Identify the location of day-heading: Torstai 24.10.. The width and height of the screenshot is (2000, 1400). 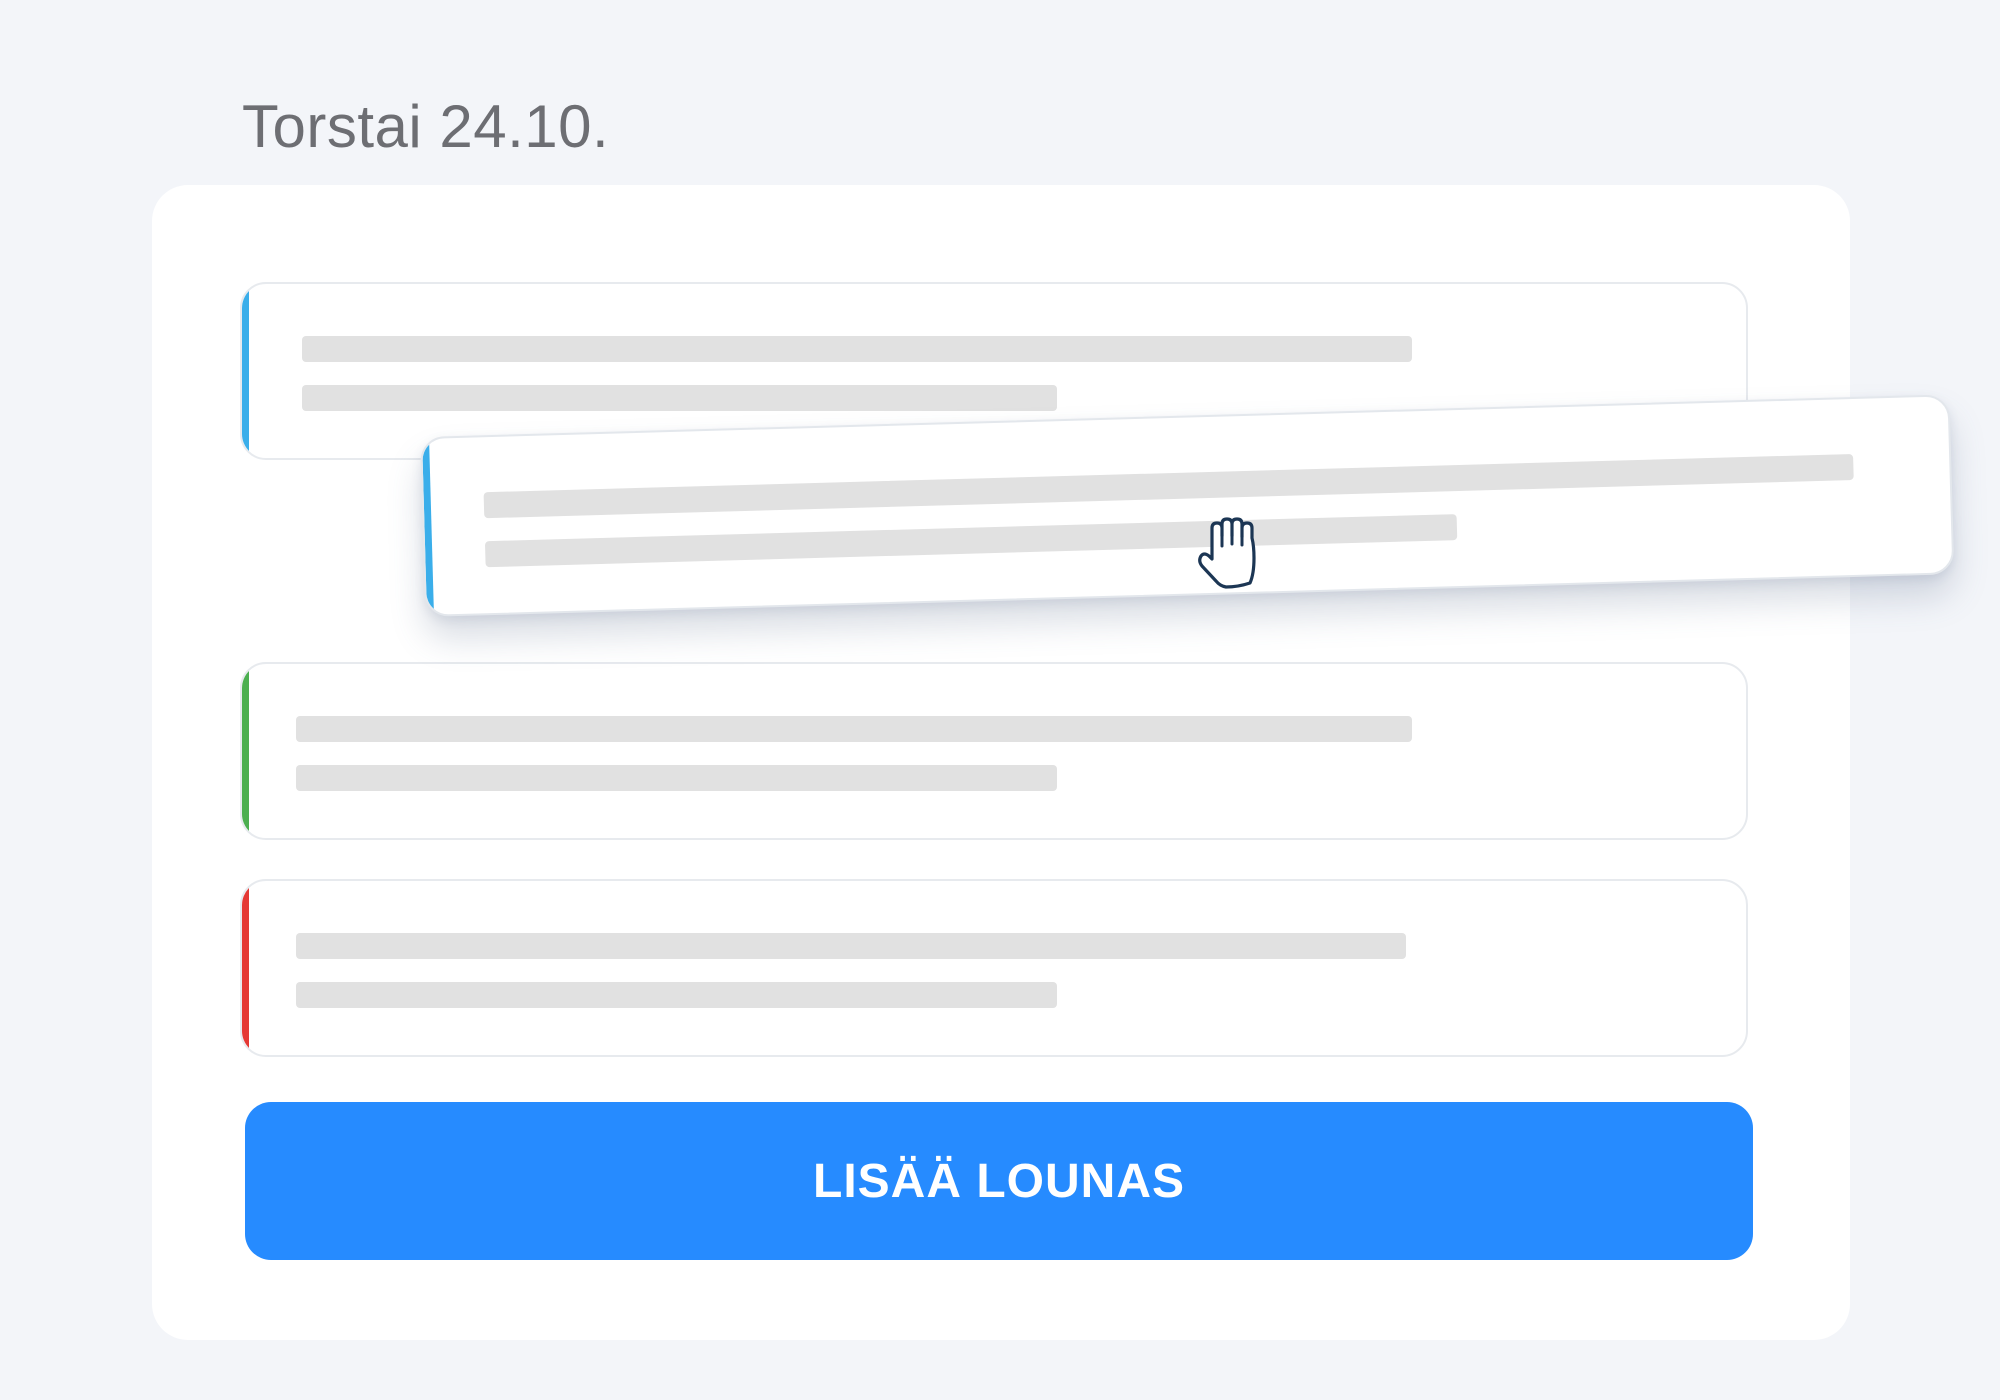
(426, 126).